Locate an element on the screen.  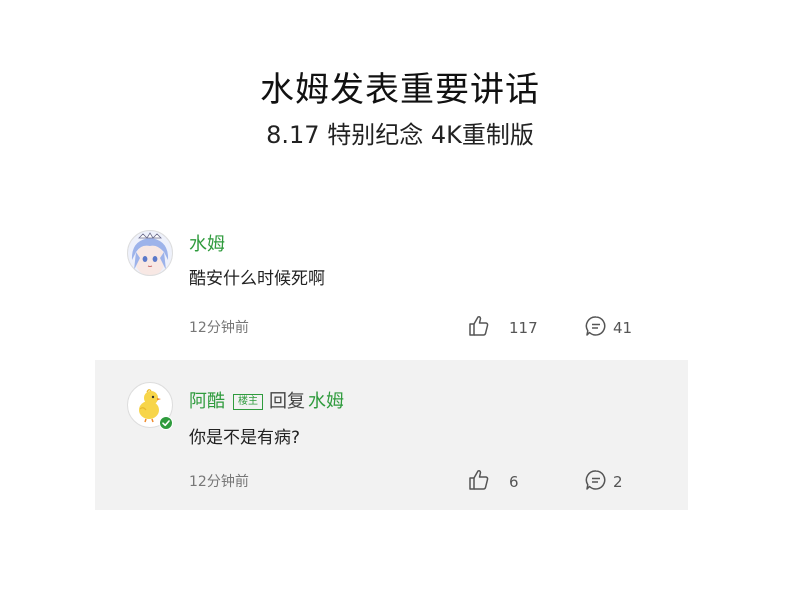
reply-to-username: 水姆 is located at coordinates (326, 401).